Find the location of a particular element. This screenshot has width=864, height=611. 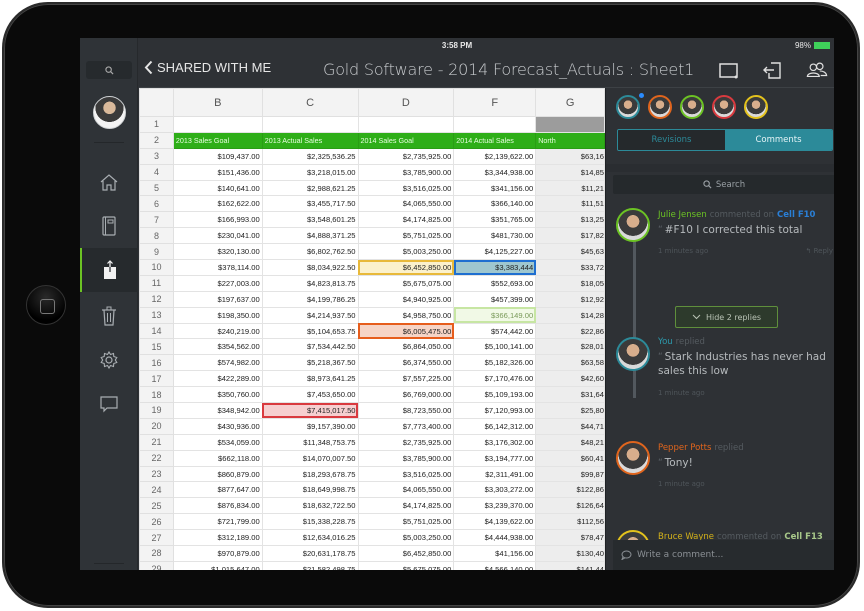

cell-d19: $8,723,550.00 is located at coordinates (406, 410).